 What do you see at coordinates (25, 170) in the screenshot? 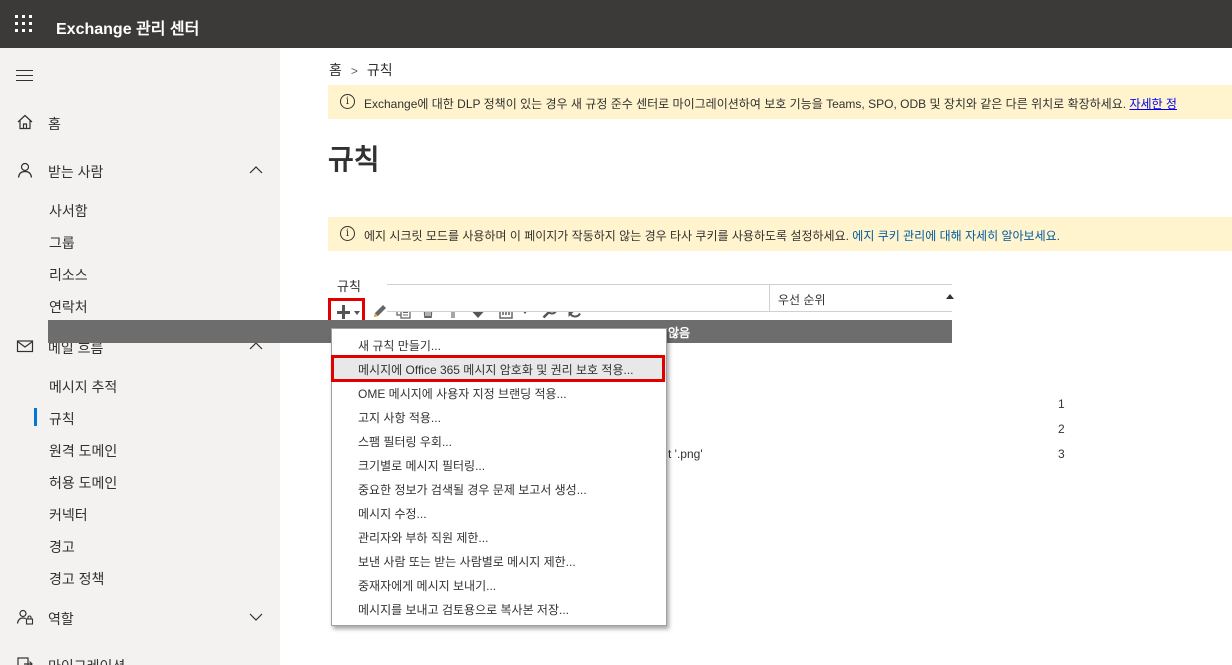
I see `person-icon` at bounding box center [25, 170].